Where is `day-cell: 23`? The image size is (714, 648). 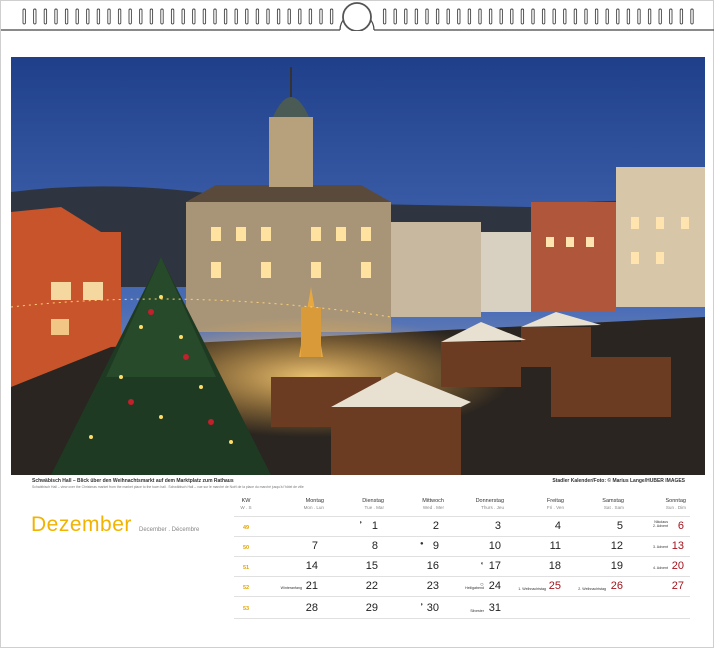
day-cell: 23 is located at coordinates (411, 586).